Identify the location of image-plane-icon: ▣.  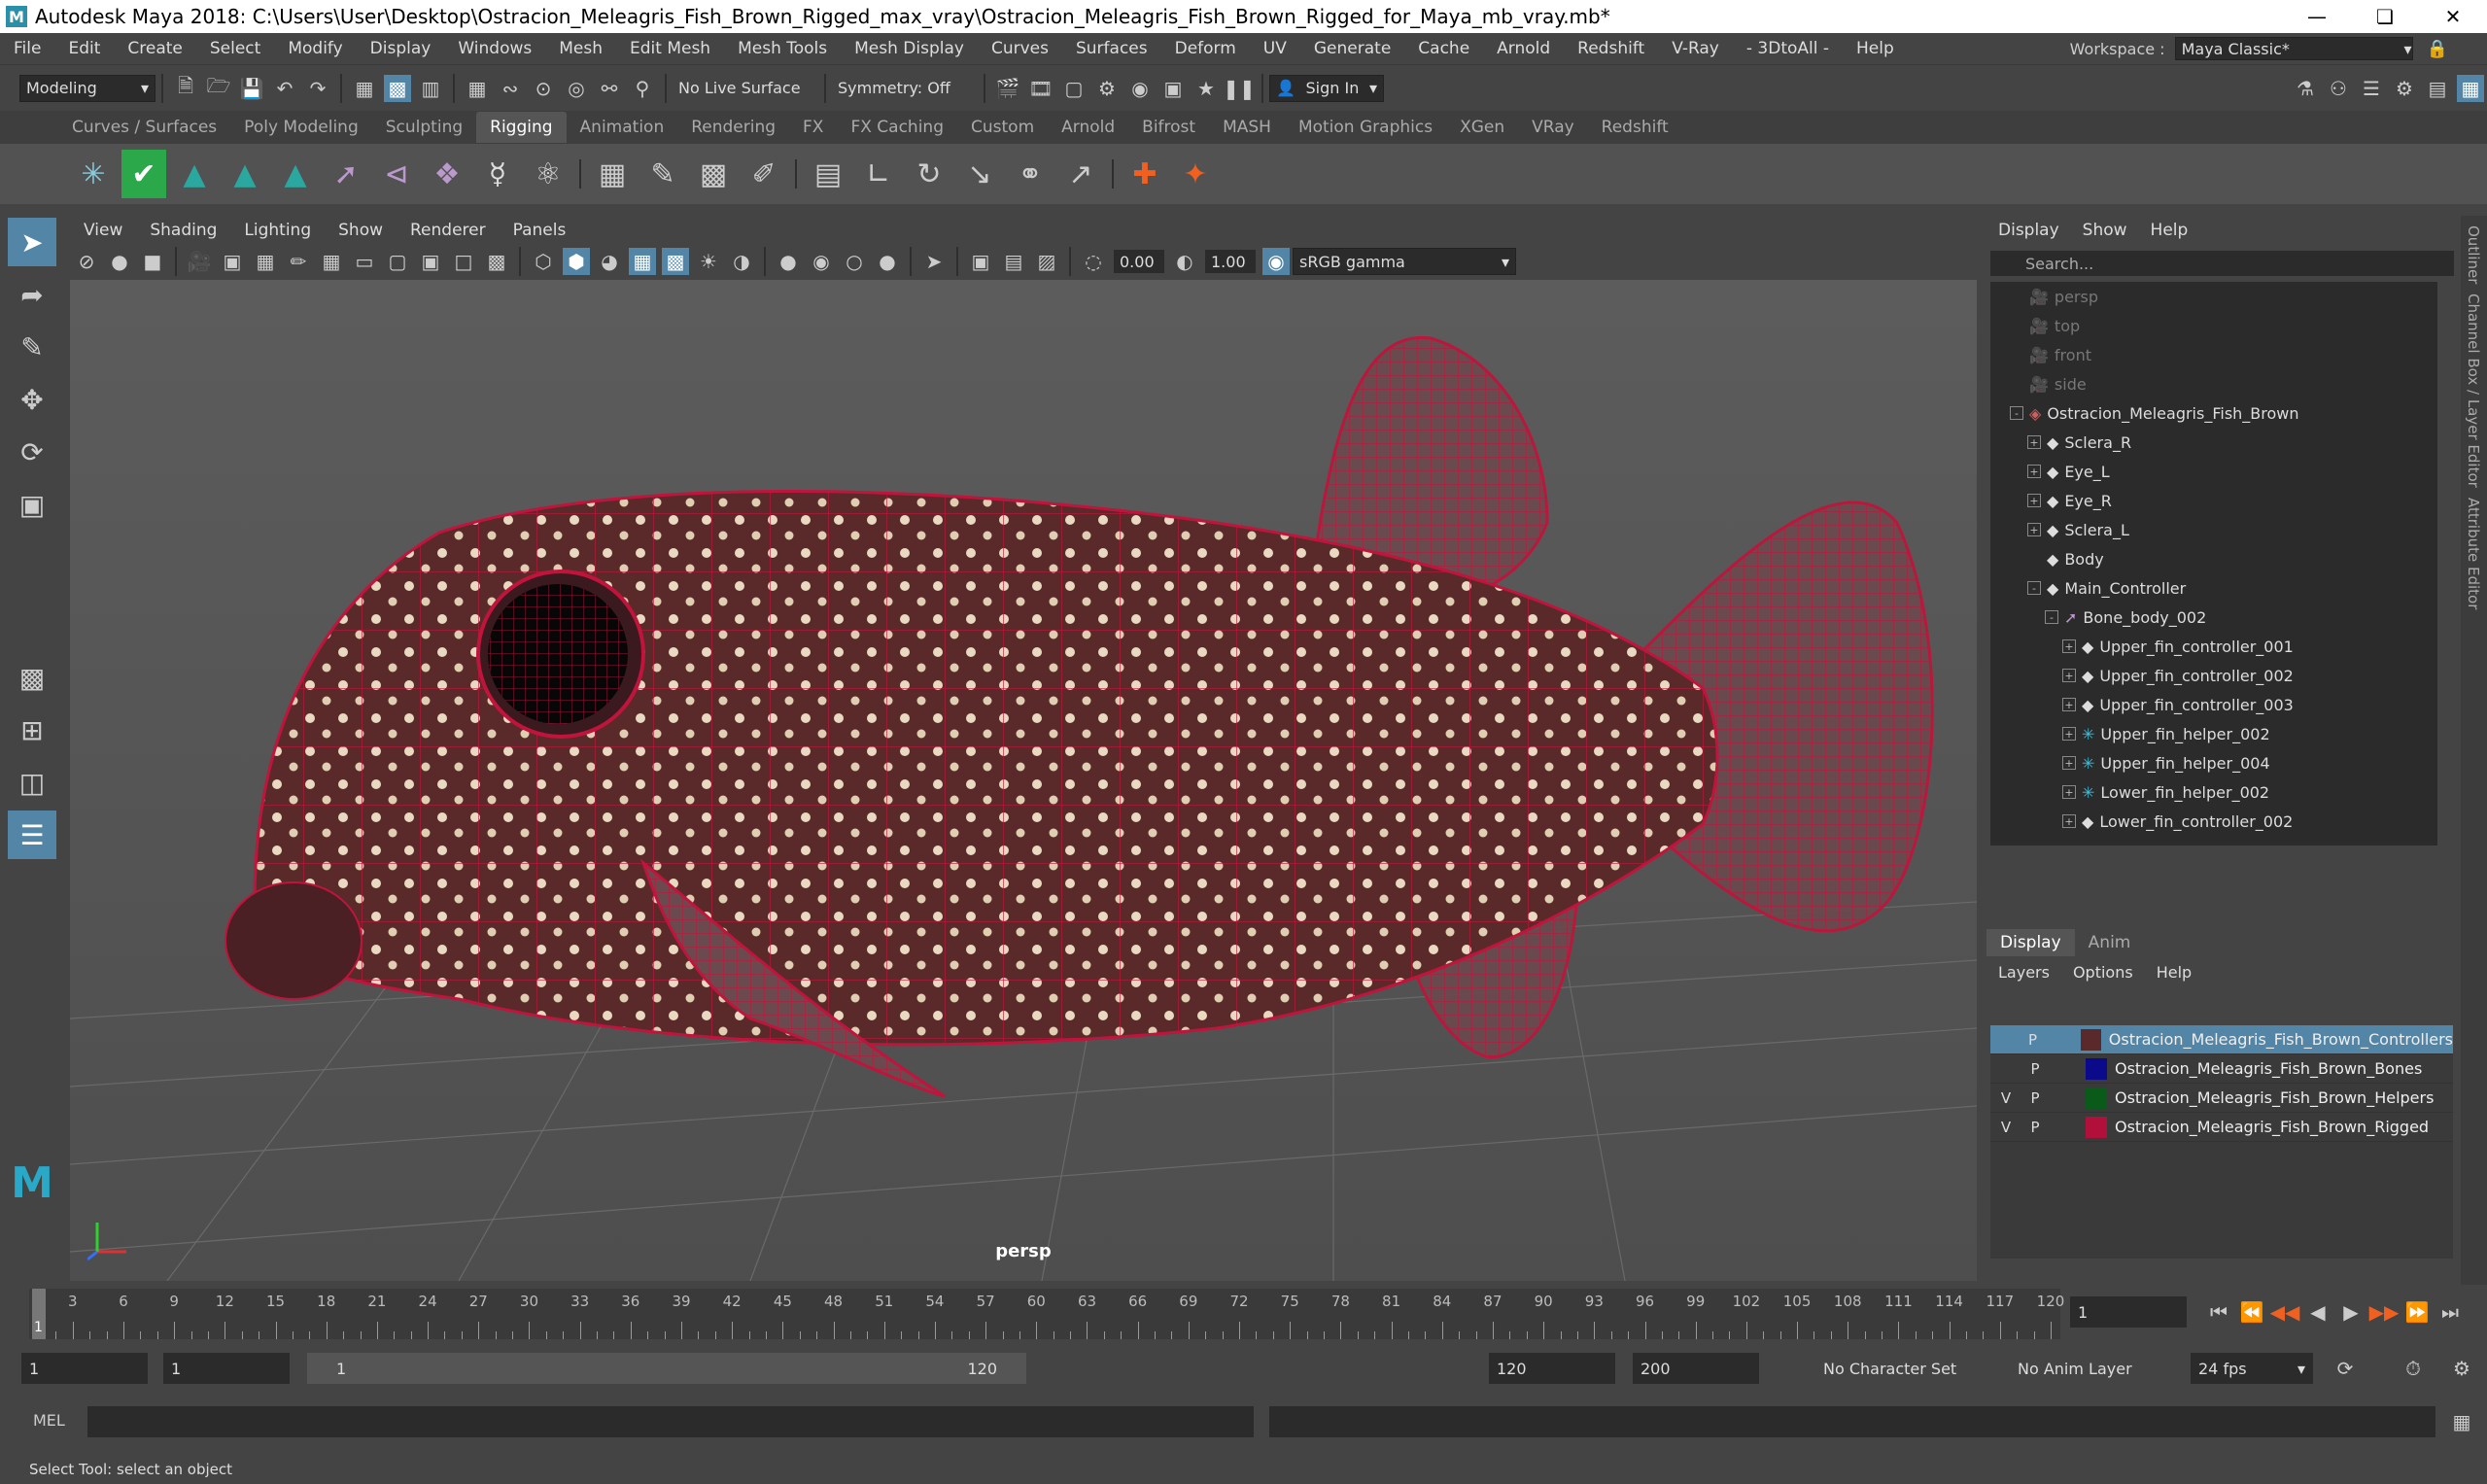
(232, 261).